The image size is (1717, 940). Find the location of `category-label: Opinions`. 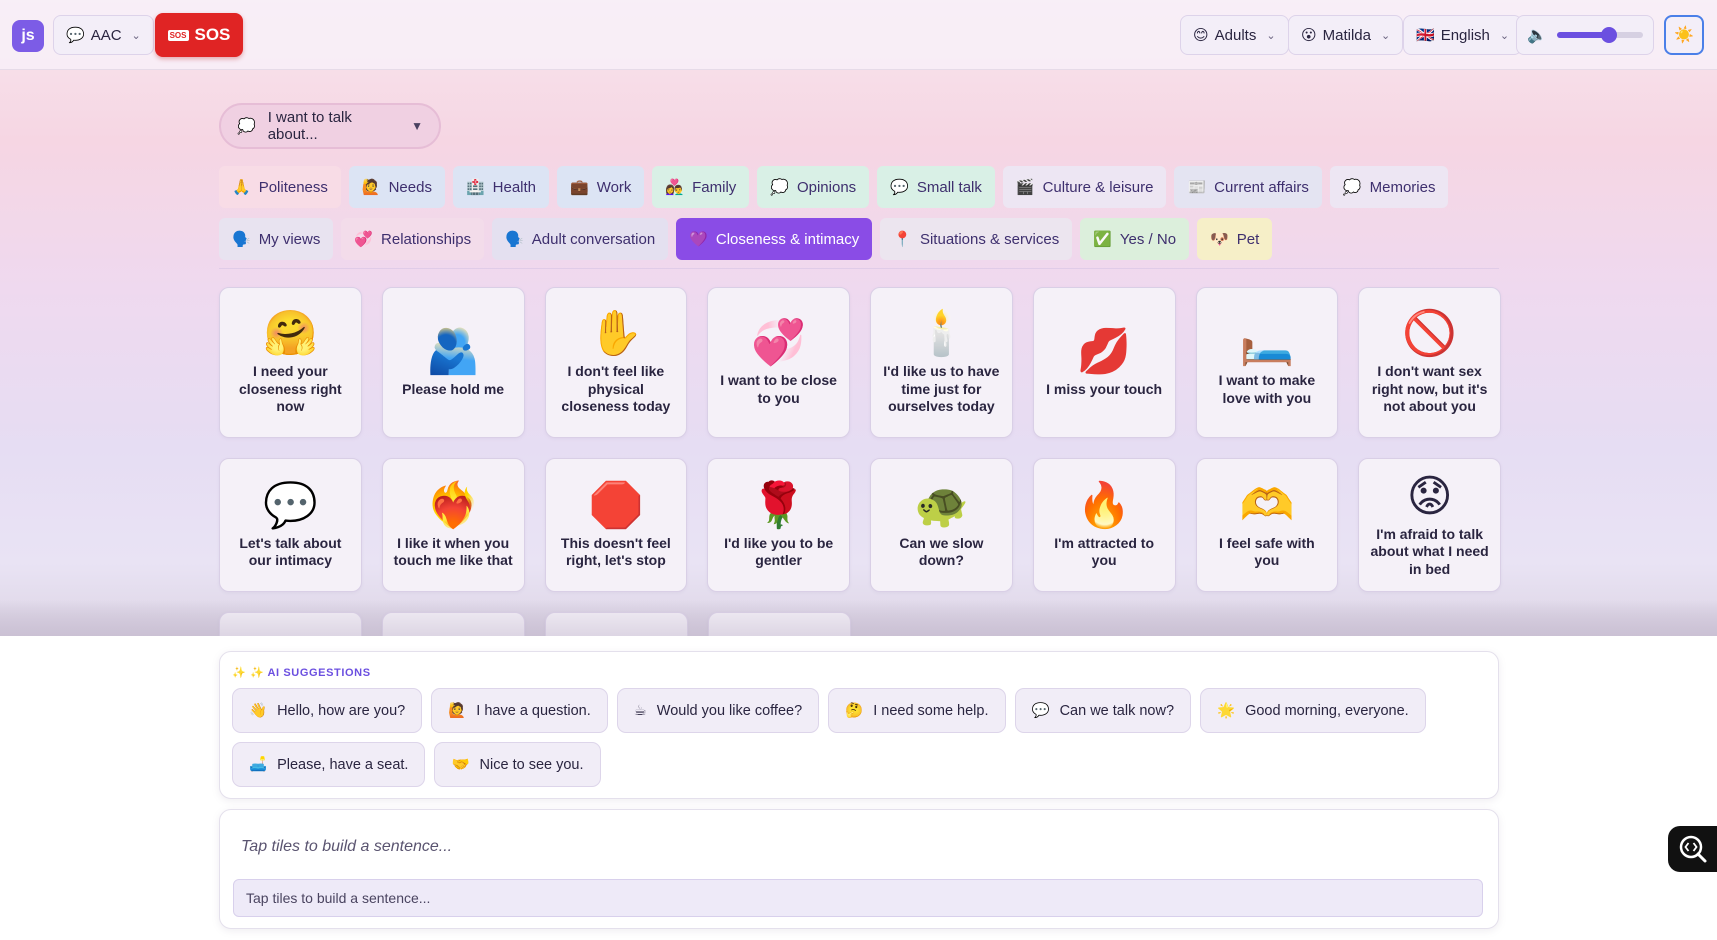

category-label: Opinions is located at coordinates (826, 187).